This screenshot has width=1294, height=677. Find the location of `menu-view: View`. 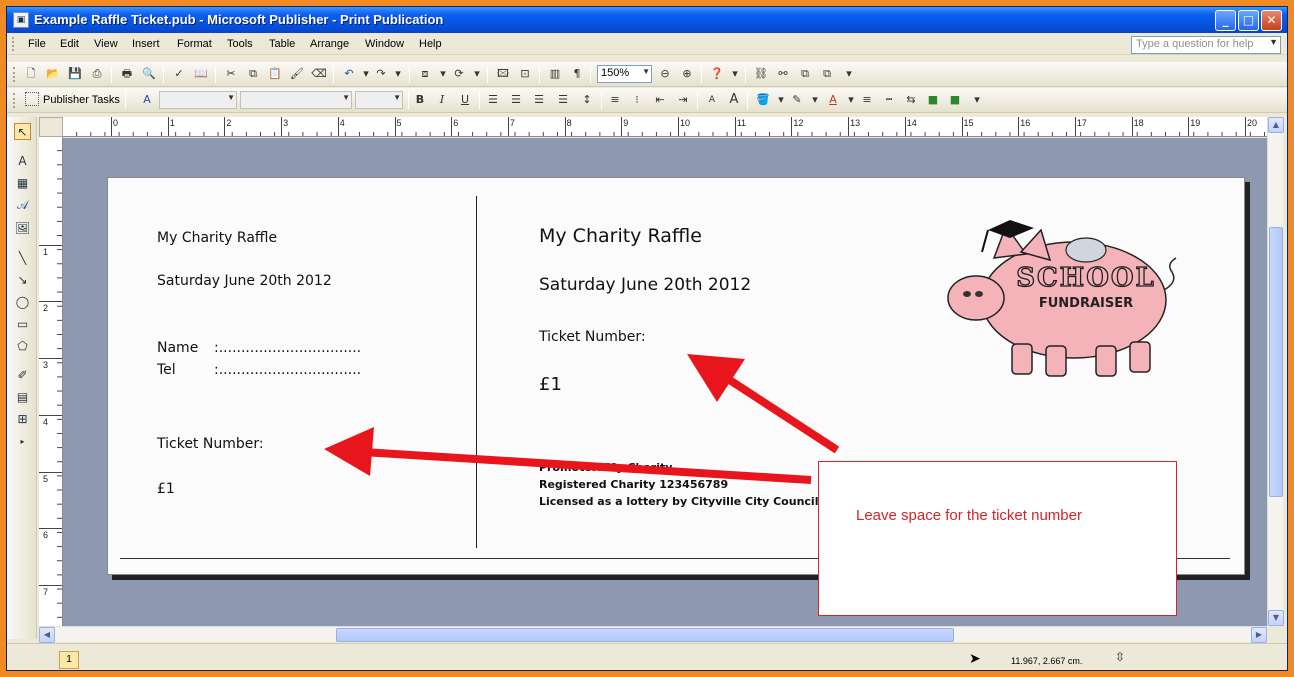

menu-view: View is located at coordinates (106, 44).